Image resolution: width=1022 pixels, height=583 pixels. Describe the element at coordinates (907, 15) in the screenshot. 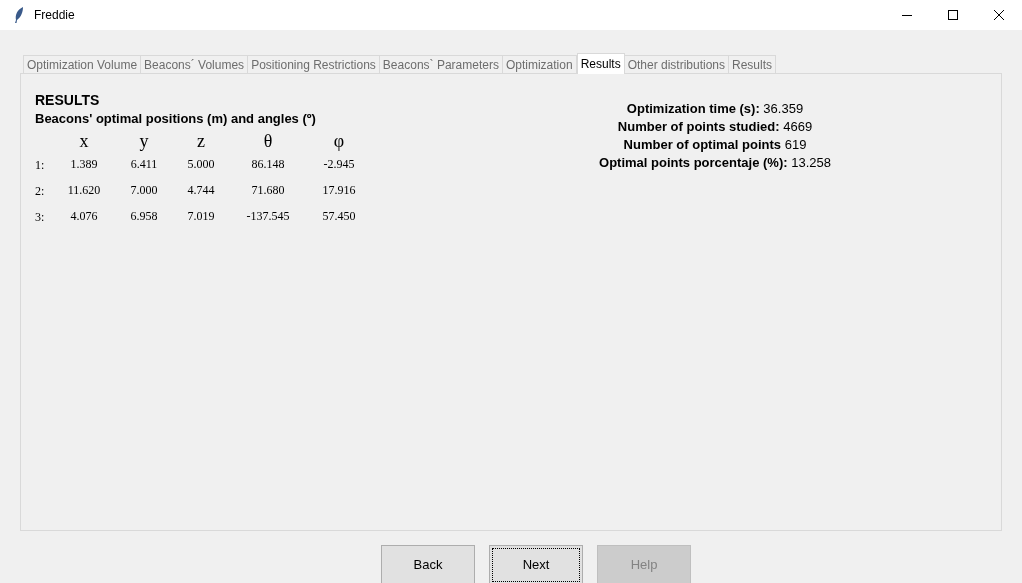

I see `minimize-icon` at that location.